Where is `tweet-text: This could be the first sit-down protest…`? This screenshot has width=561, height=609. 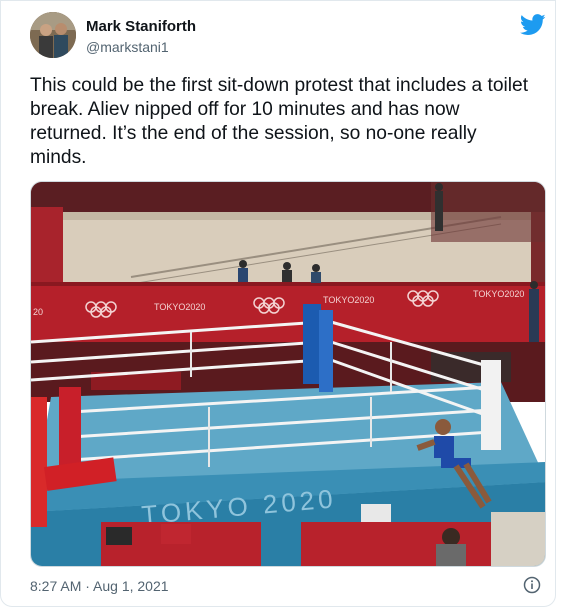 tweet-text: This could be the first sit-down protest… is located at coordinates (279, 121).